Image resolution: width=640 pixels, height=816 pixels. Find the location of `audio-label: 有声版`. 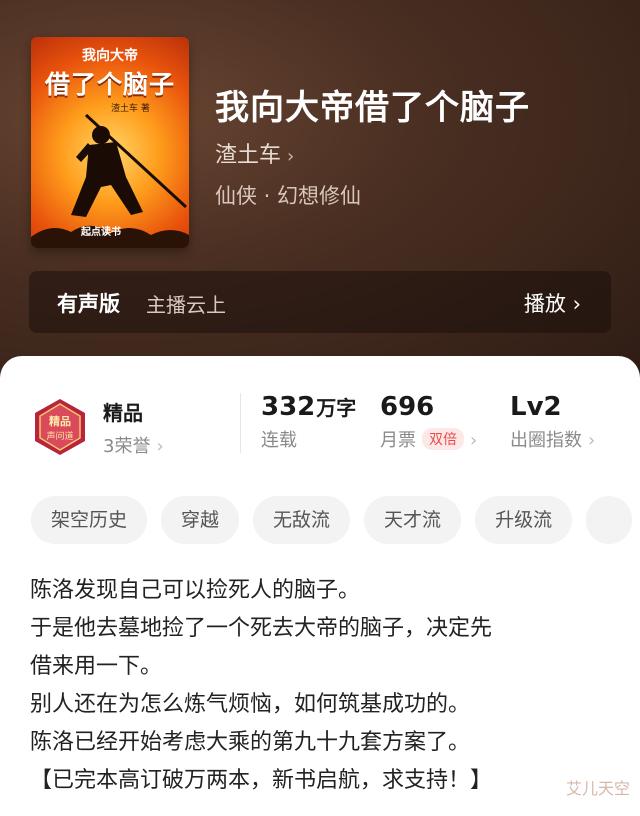

audio-label: 有声版 is located at coordinates (88, 304).